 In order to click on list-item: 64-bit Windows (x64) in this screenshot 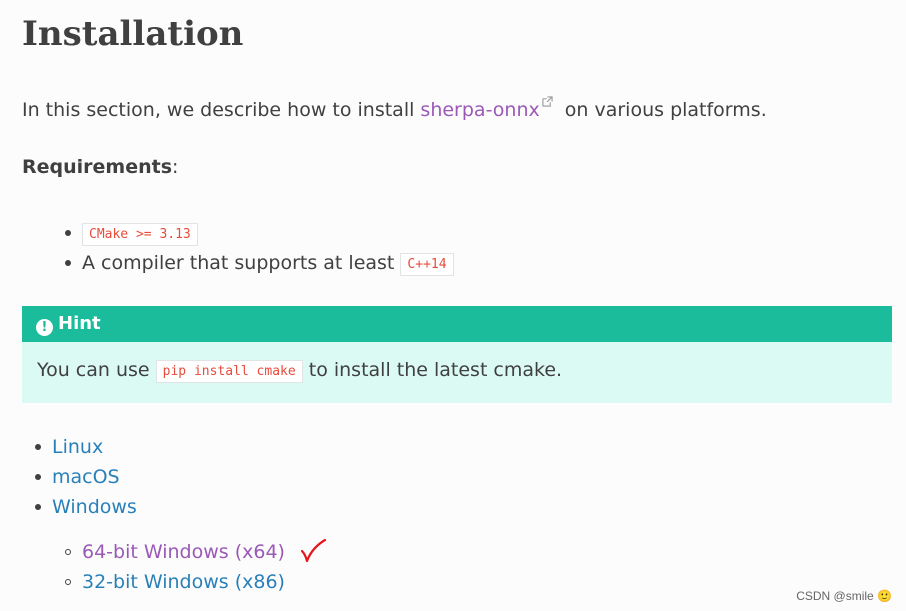, I will do `click(175, 552)`.